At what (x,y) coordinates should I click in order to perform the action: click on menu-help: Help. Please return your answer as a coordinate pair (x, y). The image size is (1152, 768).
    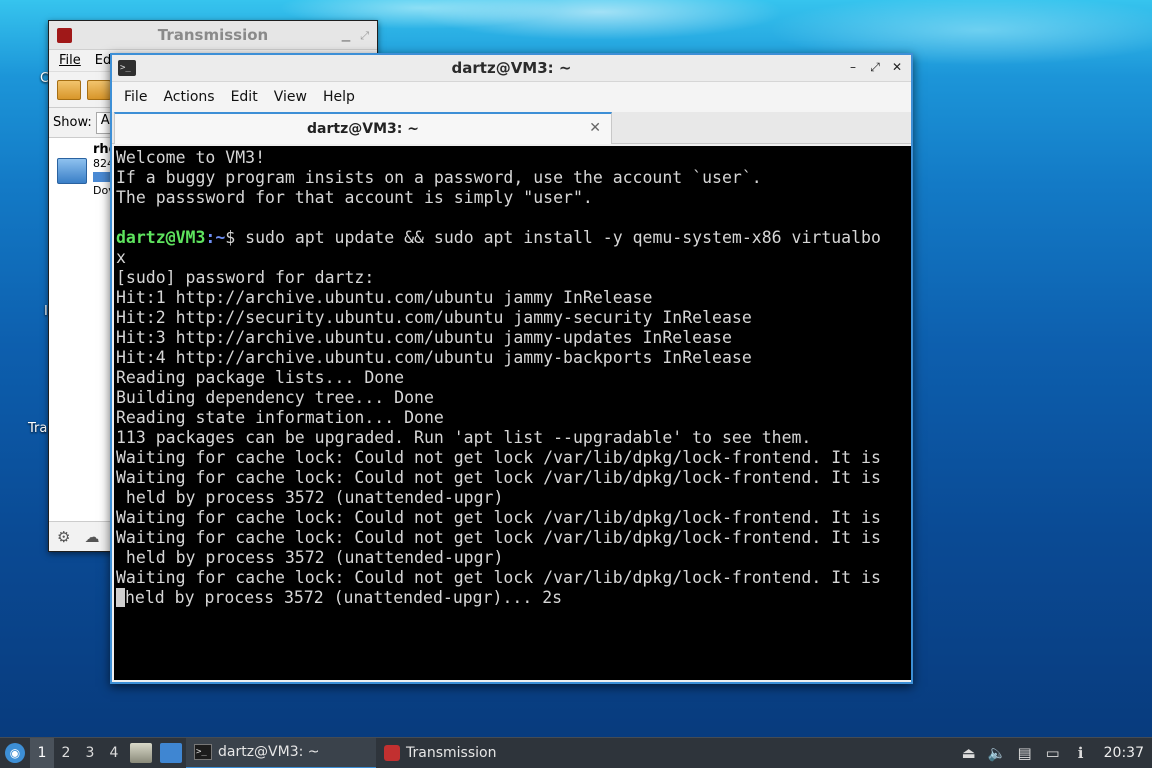
    Looking at the image, I should click on (339, 97).